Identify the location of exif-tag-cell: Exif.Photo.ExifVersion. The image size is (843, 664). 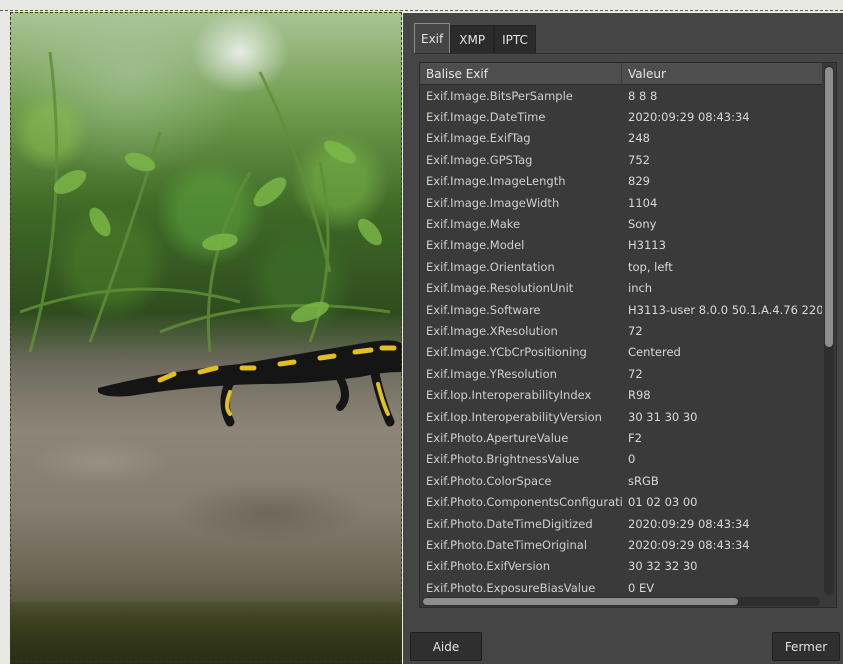
(488, 566).